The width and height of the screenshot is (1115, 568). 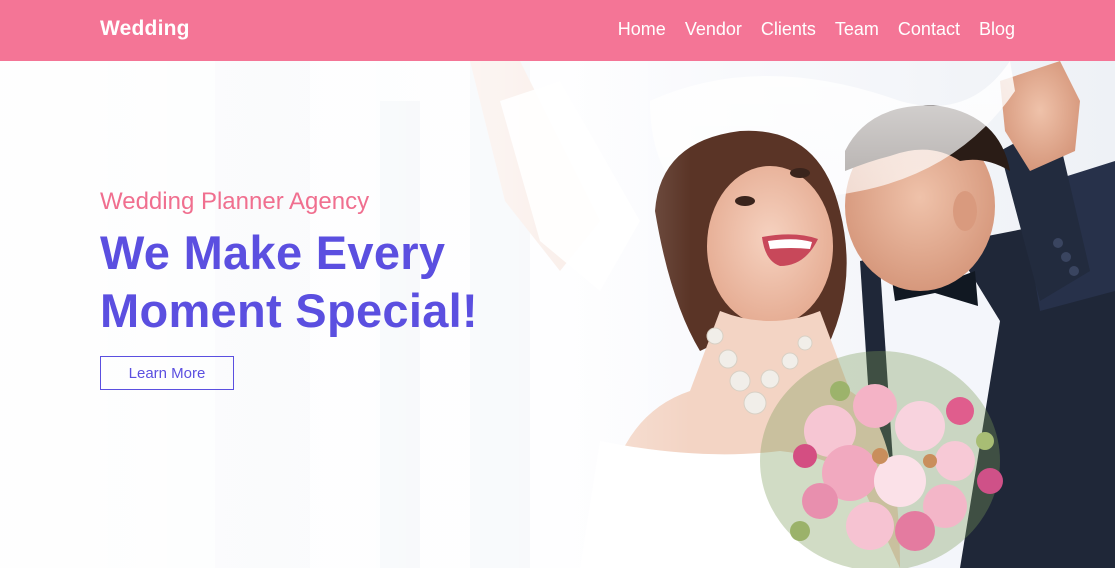 I want to click on nav-link-contact: Contact, so click(x=929, y=29).